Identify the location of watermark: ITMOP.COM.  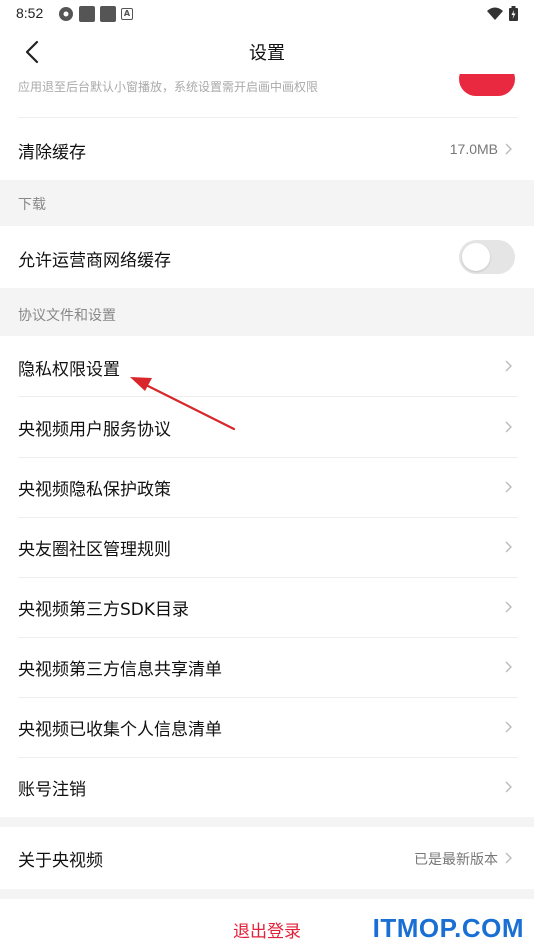
(448, 928).